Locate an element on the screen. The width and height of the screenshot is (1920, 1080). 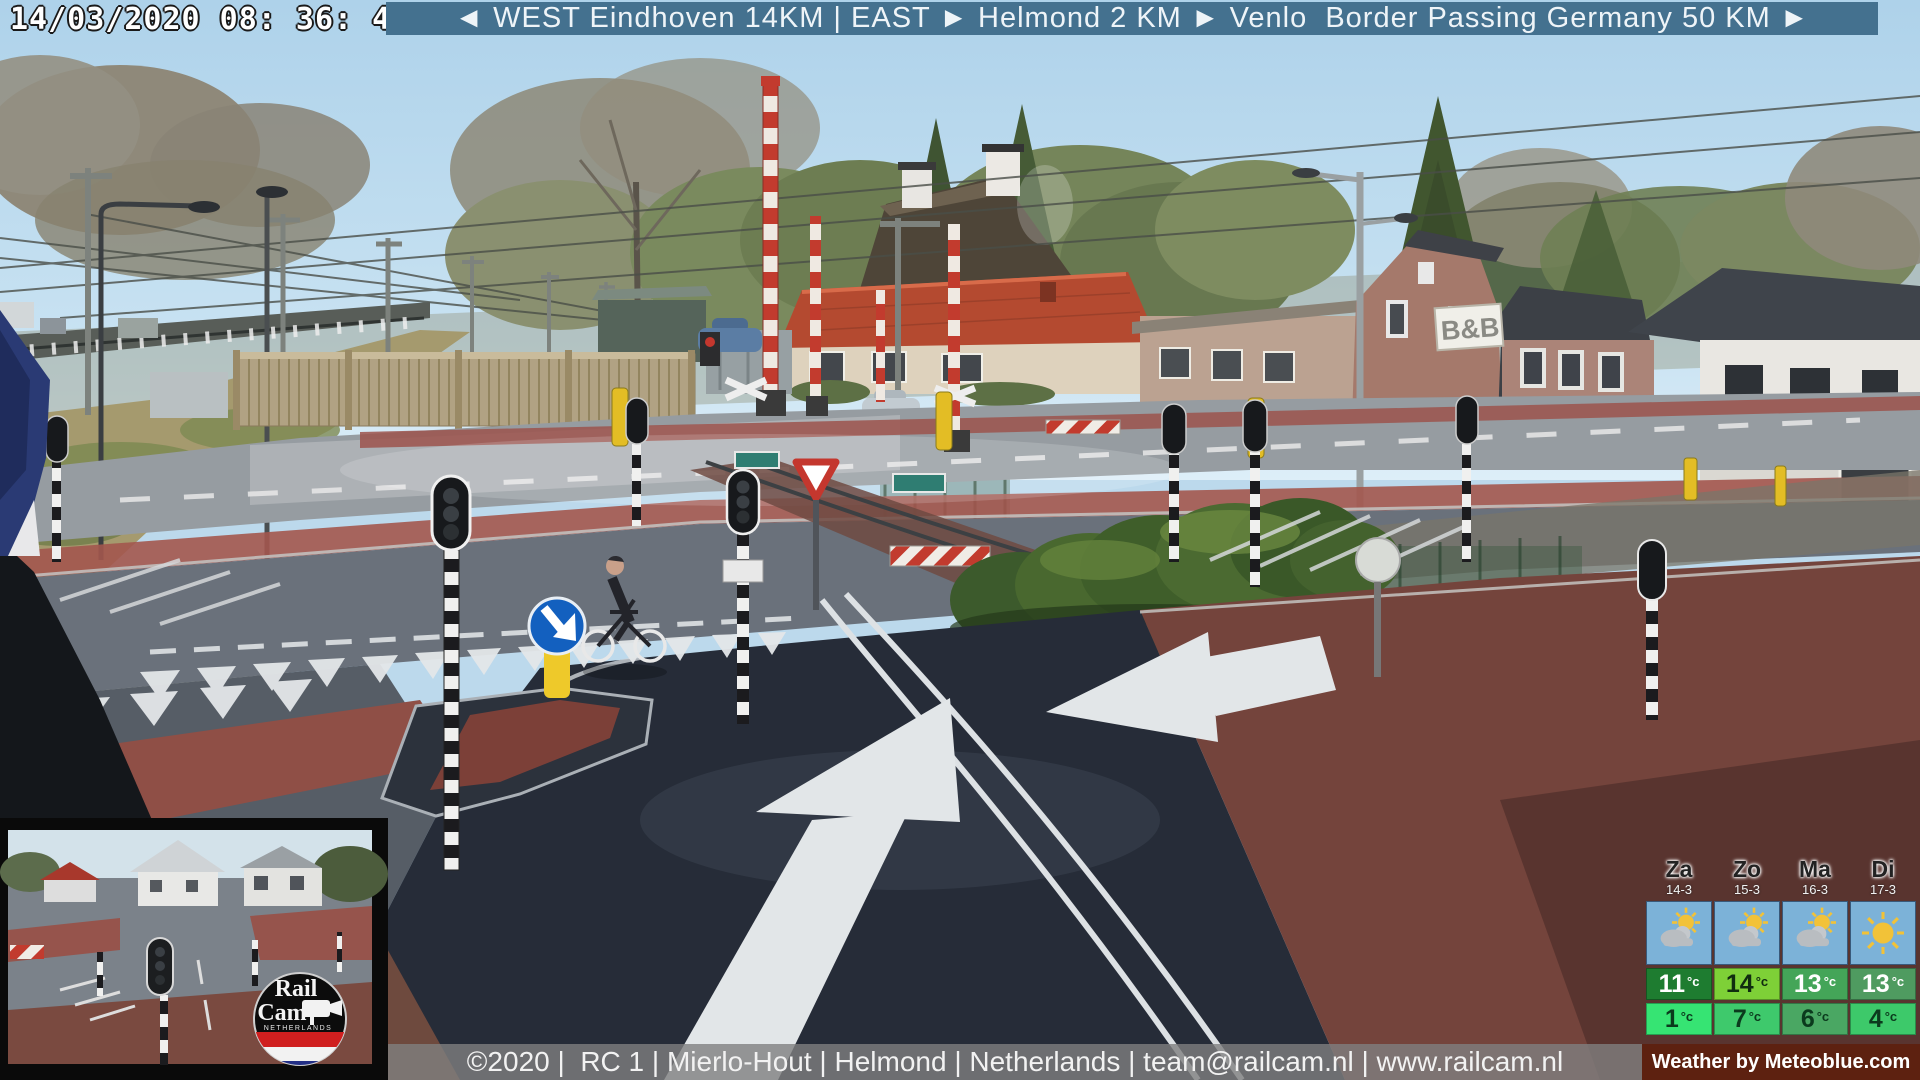
weather-credit-bar: Weather by Meteoblue.com is located at coordinates (1781, 1062).